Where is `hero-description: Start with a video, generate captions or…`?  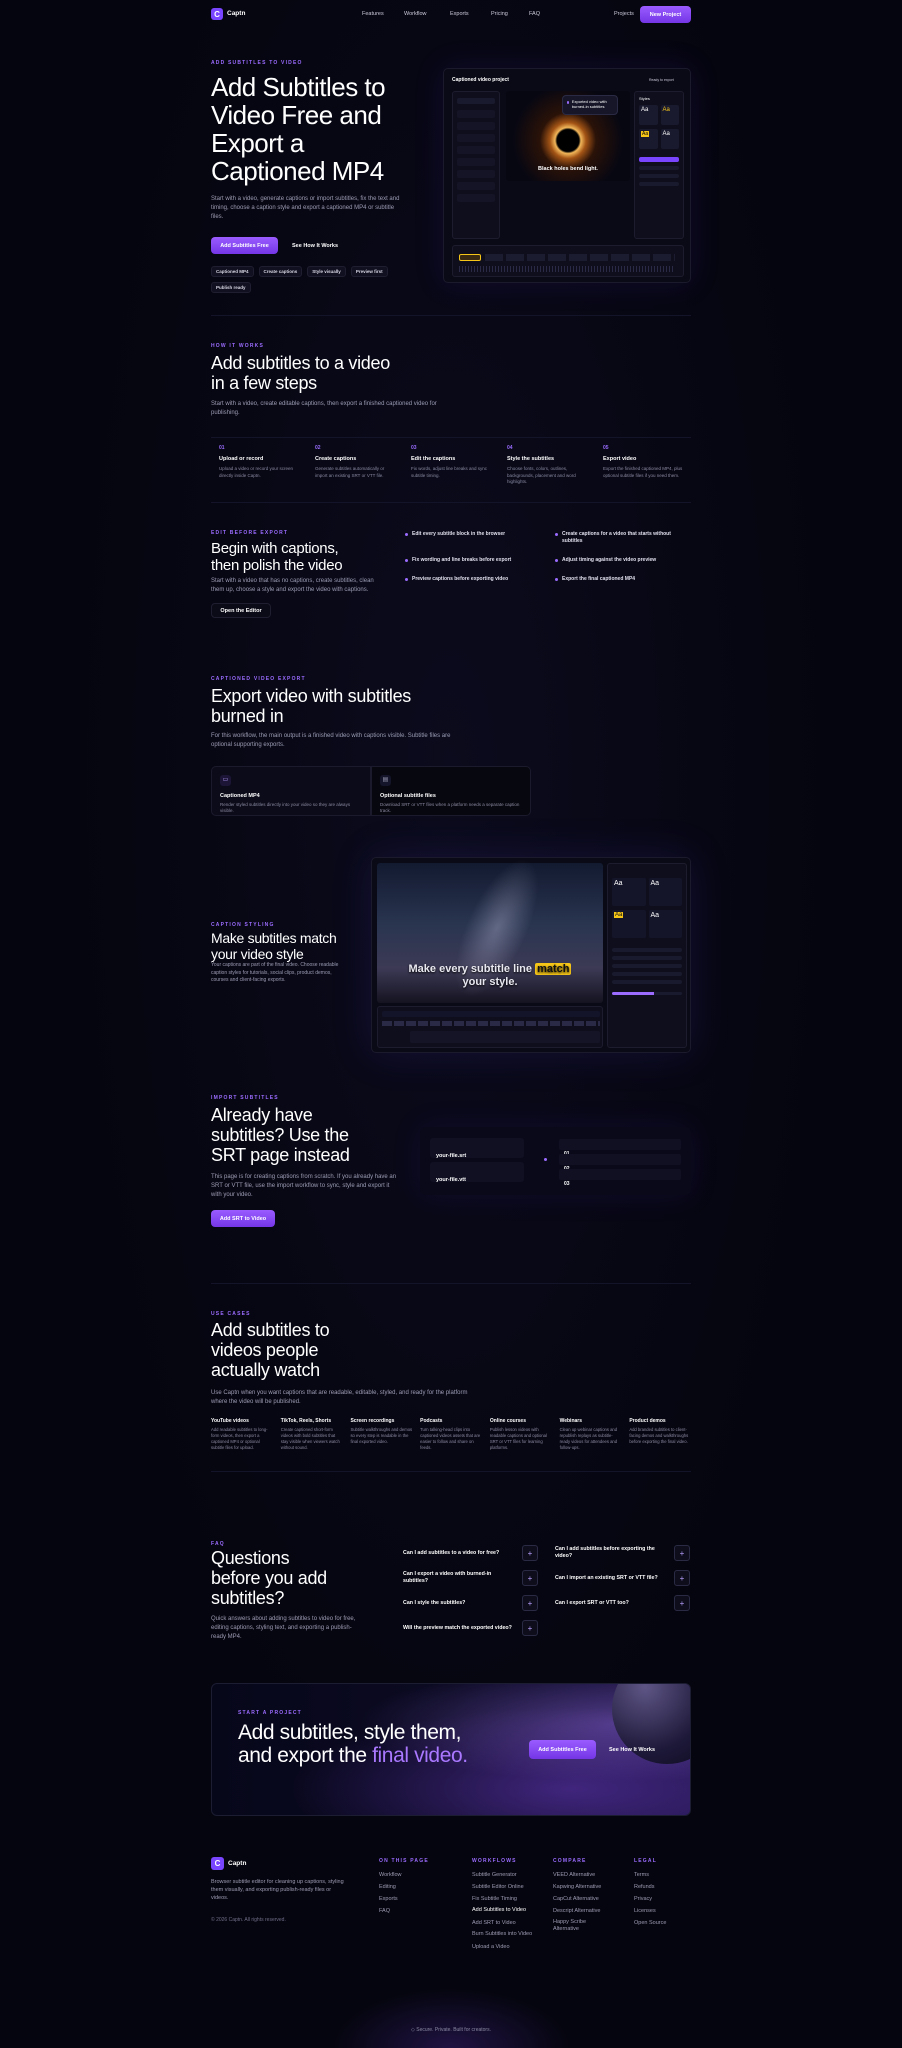 hero-description: Start with a video, generate captions or… is located at coordinates (305, 208).